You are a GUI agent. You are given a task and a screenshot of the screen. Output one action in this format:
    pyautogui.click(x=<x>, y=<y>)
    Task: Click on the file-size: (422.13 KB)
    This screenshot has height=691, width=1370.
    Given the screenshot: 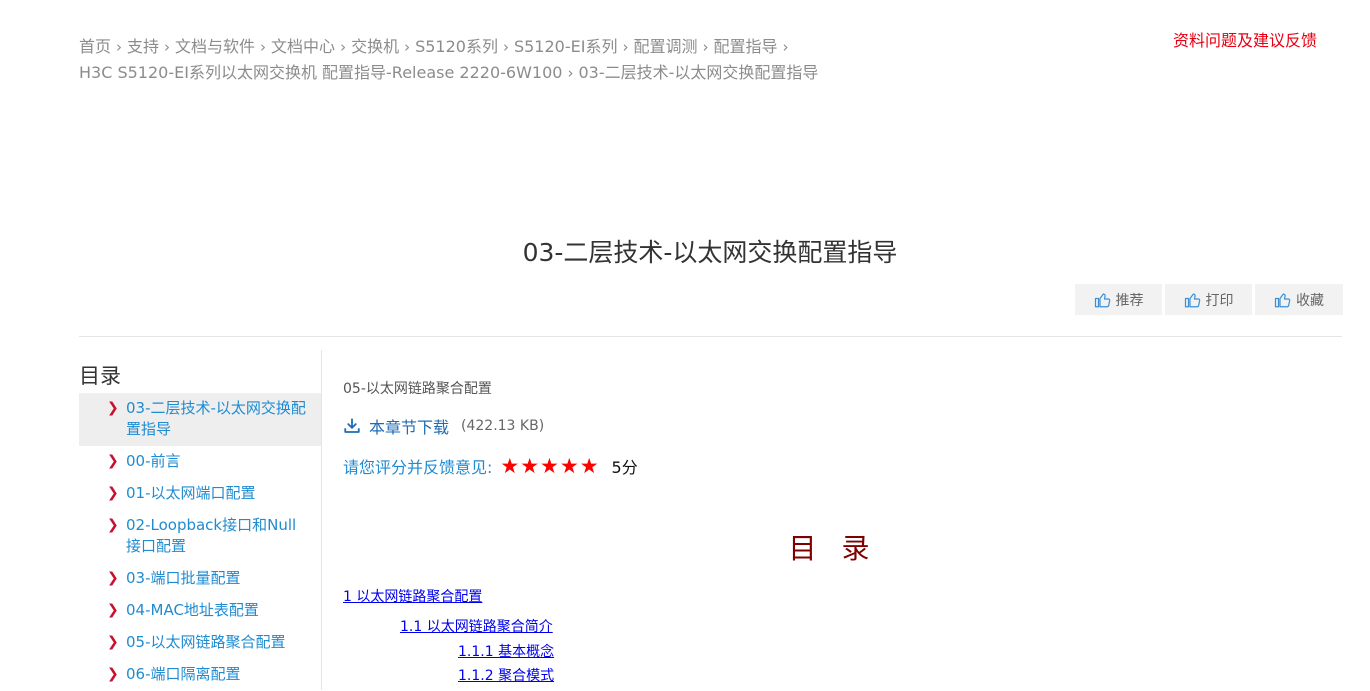 What is the action you would take?
    pyautogui.click(x=503, y=426)
    